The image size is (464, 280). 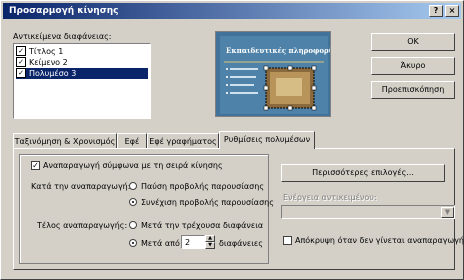 What do you see at coordinates (35, 165) in the screenshot?
I see `play-in-order-checkbox: ✓` at bounding box center [35, 165].